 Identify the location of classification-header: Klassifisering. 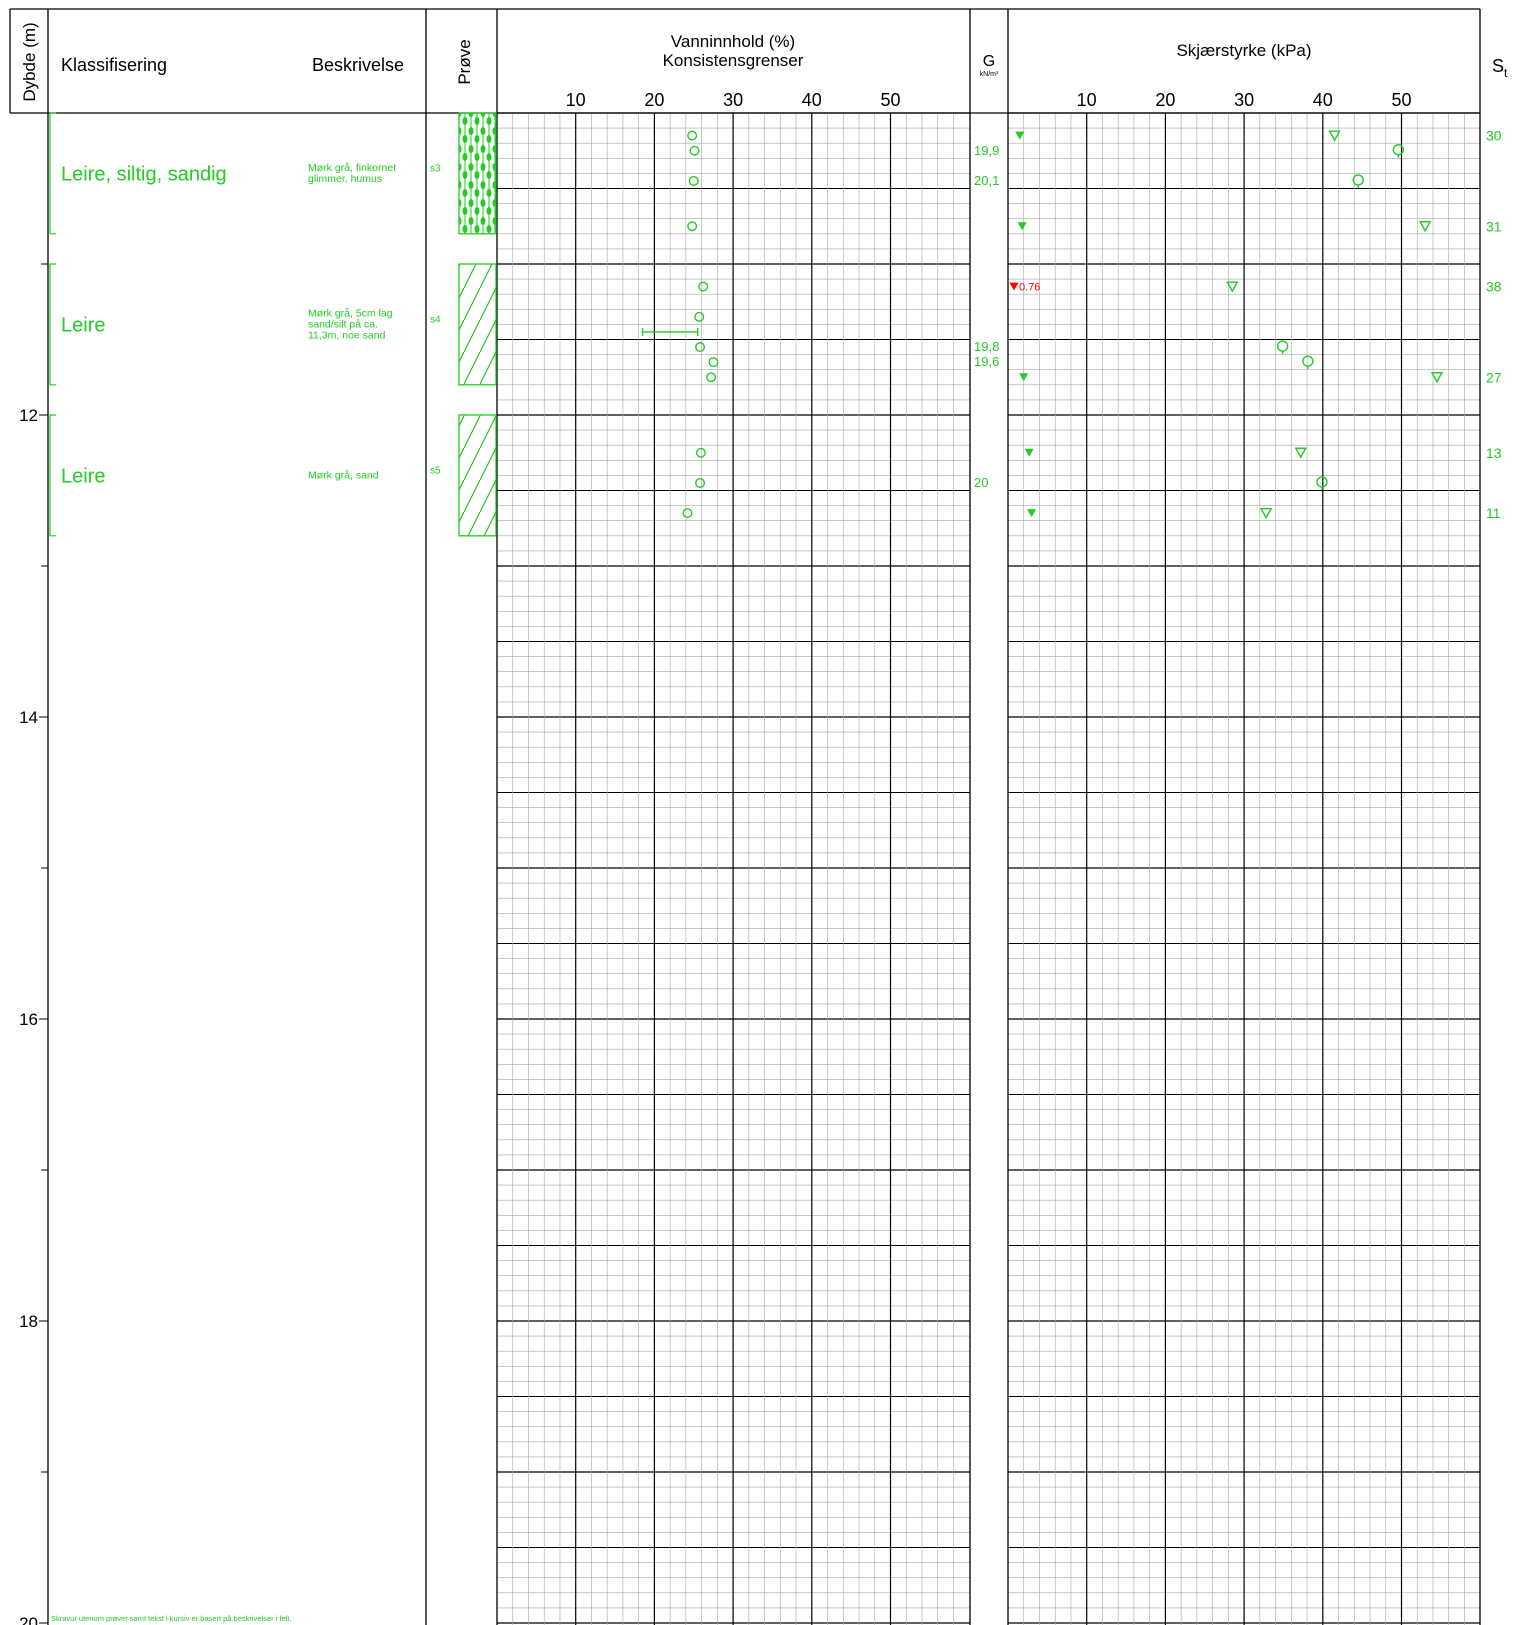
(114, 65).